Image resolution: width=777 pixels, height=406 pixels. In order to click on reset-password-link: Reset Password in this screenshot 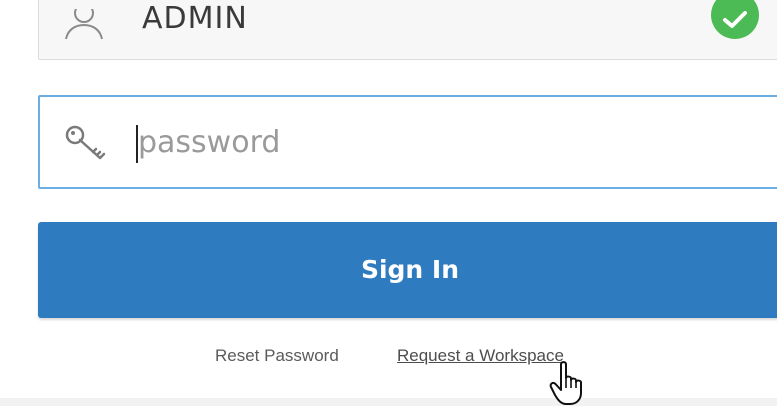, I will do `click(277, 356)`.